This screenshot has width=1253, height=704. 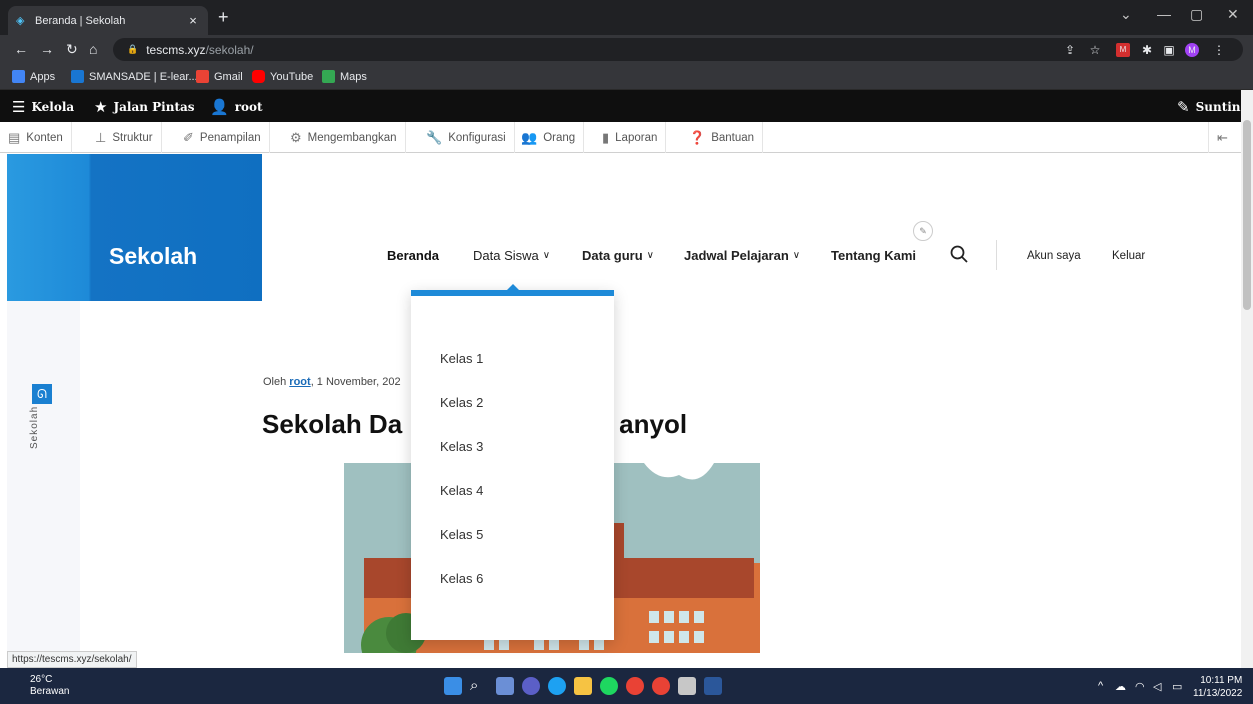 What do you see at coordinates (1054, 256) in the screenshot?
I see `my-account-link: Akun saya` at bounding box center [1054, 256].